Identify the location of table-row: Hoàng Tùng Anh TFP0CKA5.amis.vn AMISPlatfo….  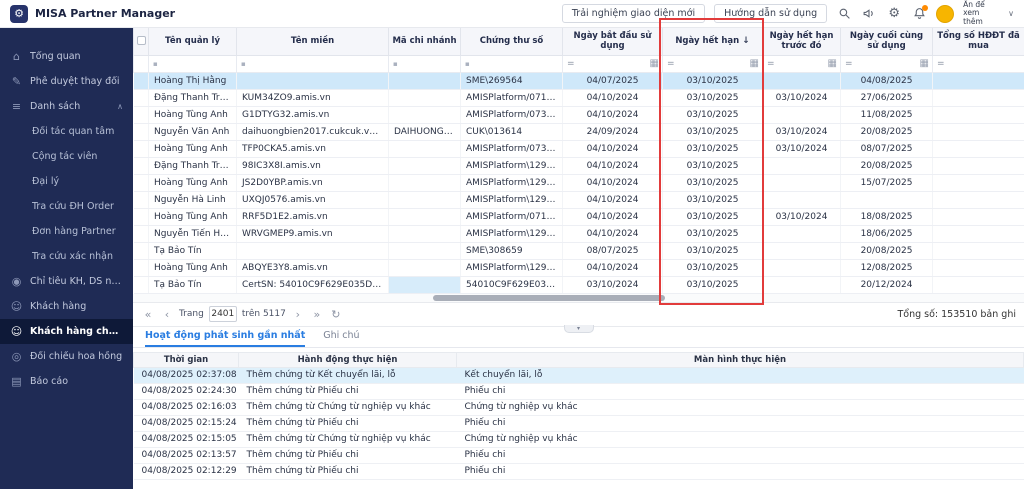
(578, 149).